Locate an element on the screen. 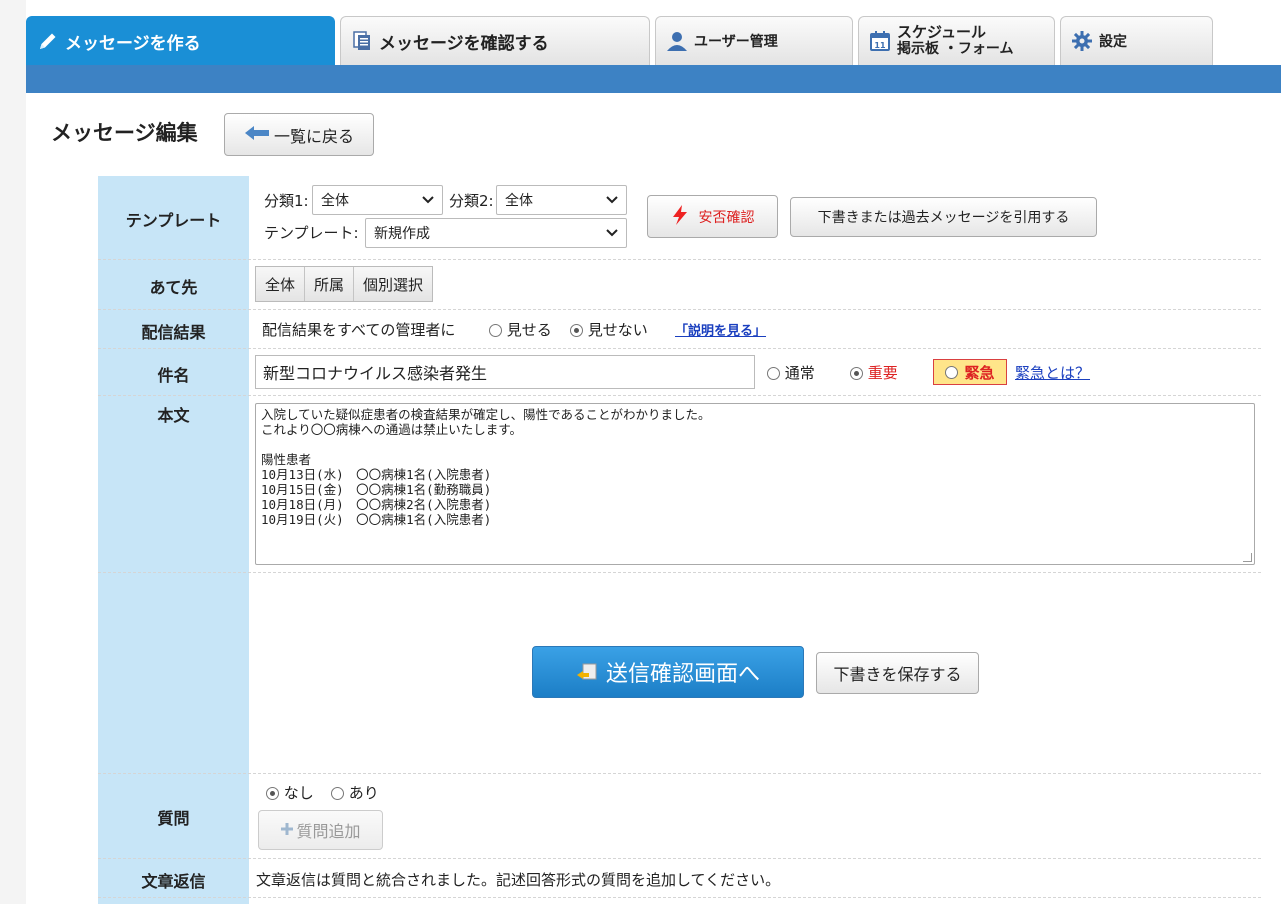 Image resolution: width=1281 pixels, height=904 pixels. result-hide-option: 見せない is located at coordinates (609, 329).